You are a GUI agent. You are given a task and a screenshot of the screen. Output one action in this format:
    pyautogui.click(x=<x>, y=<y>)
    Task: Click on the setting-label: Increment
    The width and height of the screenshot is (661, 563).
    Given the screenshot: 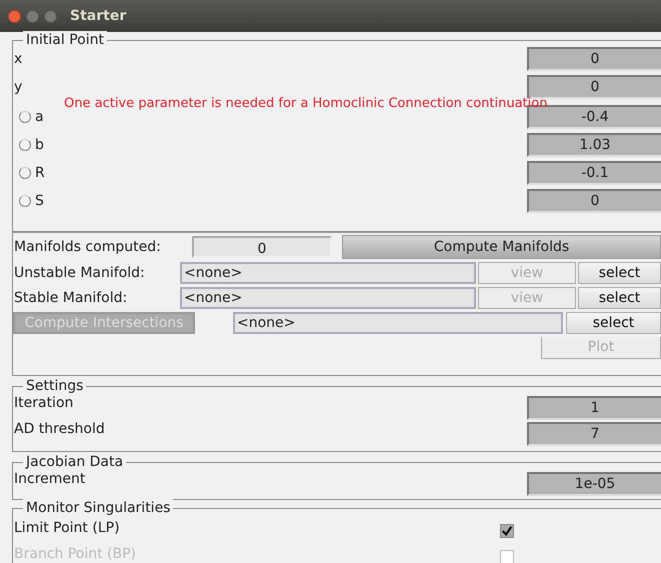 What is the action you would take?
    pyautogui.click(x=49, y=479)
    